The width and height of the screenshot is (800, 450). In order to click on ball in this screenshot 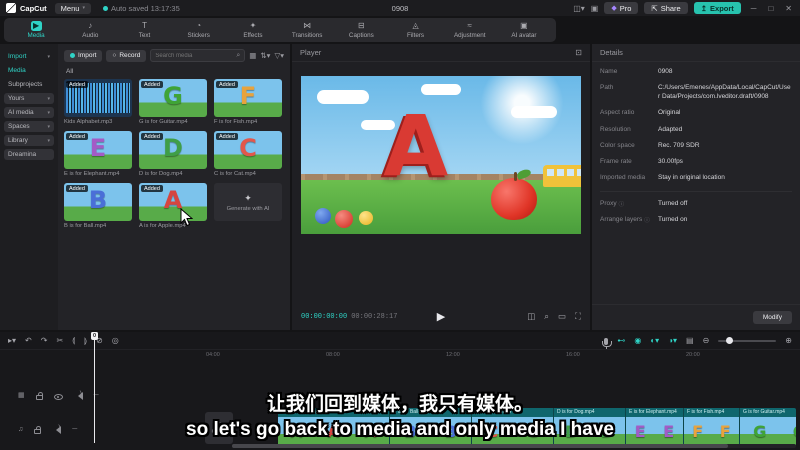, I will do `click(344, 219)`.